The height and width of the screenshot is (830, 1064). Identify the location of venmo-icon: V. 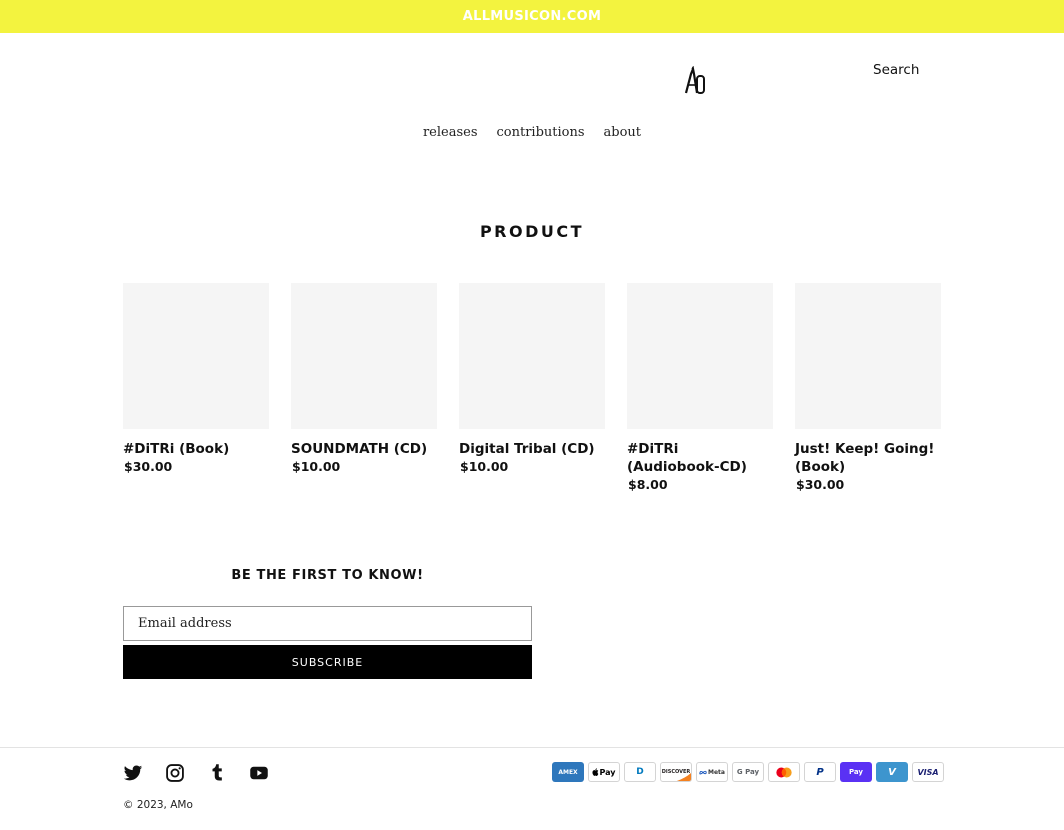
(892, 772).